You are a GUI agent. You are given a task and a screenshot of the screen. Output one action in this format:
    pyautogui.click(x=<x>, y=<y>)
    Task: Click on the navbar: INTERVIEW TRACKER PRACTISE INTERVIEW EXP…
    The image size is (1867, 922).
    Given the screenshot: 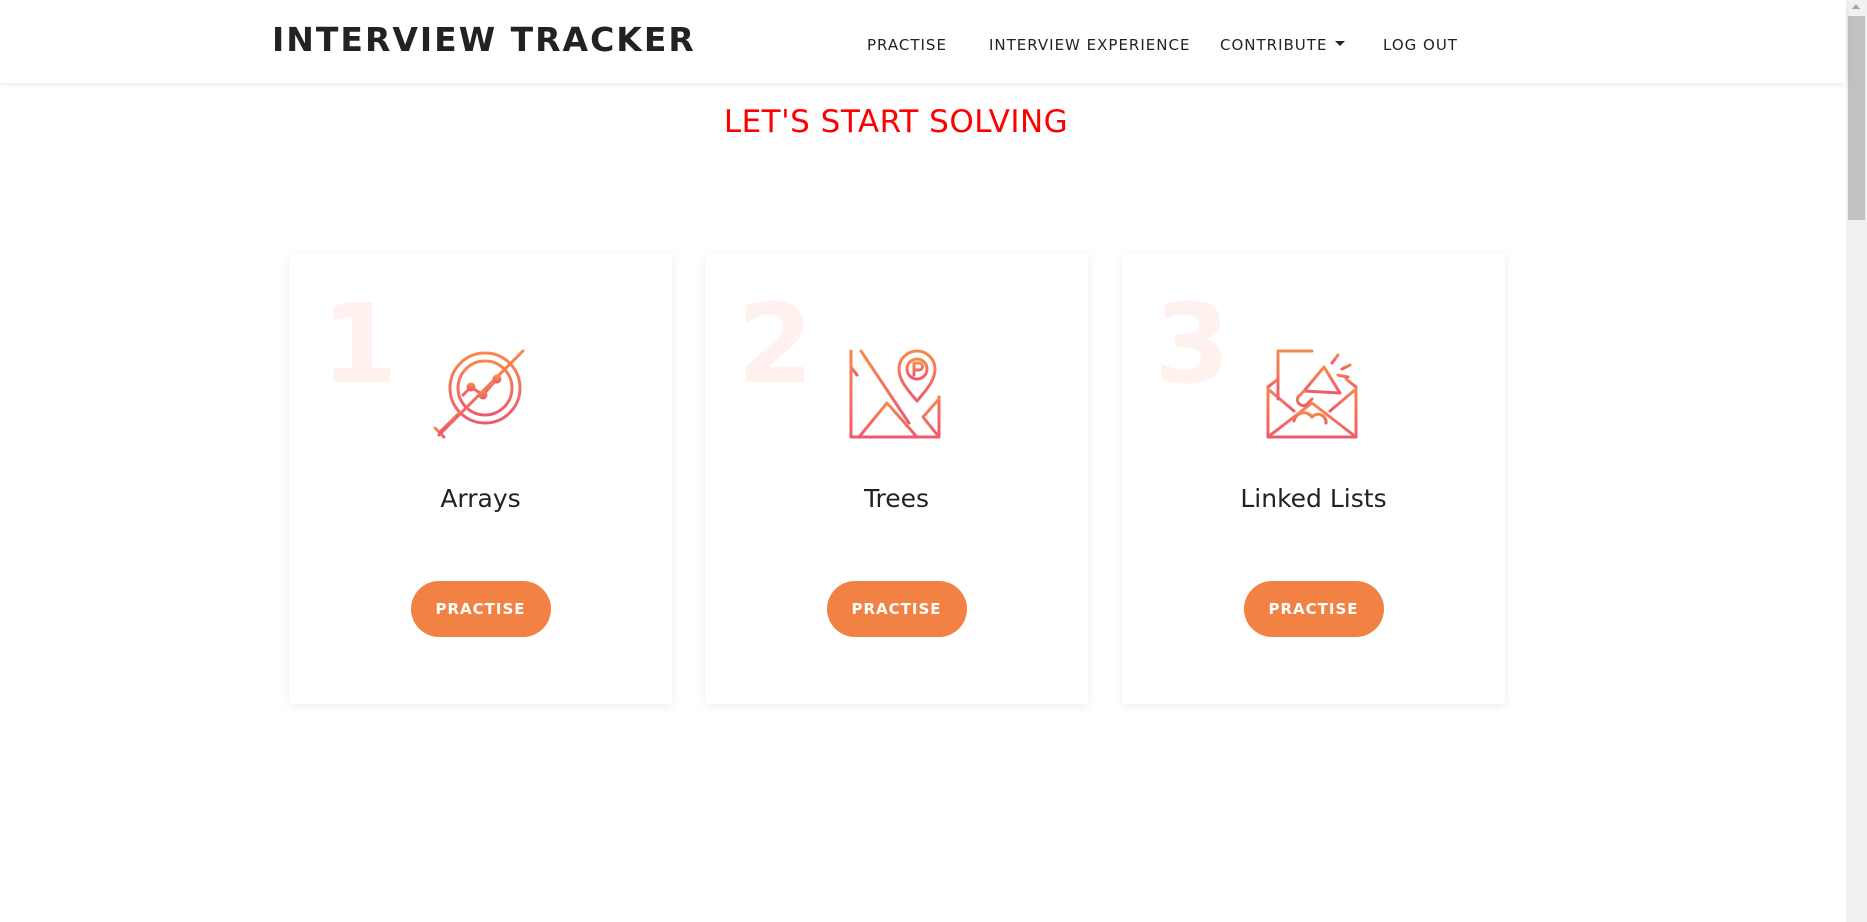 What is the action you would take?
    pyautogui.click(x=923, y=41)
    